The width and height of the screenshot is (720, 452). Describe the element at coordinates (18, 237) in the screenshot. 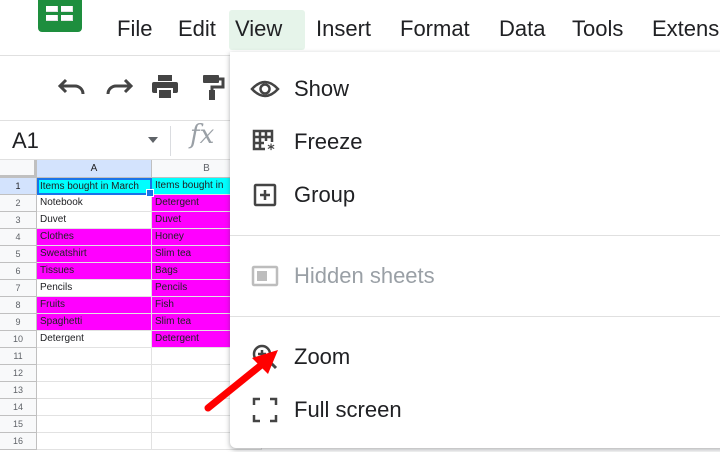

I see `row-header: 4` at that location.